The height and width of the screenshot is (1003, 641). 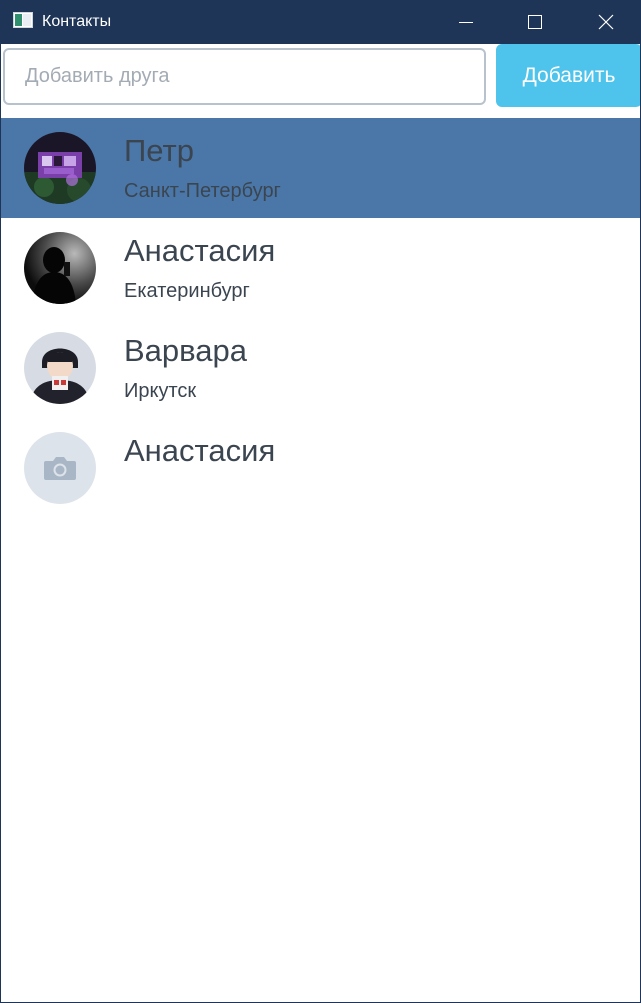 What do you see at coordinates (159, 150) in the screenshot?
I see `contact-name: Петр` at bounding box center [159, 150].